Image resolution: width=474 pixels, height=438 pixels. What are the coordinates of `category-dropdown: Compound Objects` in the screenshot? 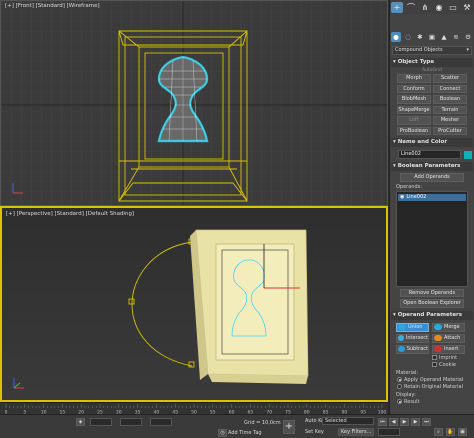 It's located at (432, 50).